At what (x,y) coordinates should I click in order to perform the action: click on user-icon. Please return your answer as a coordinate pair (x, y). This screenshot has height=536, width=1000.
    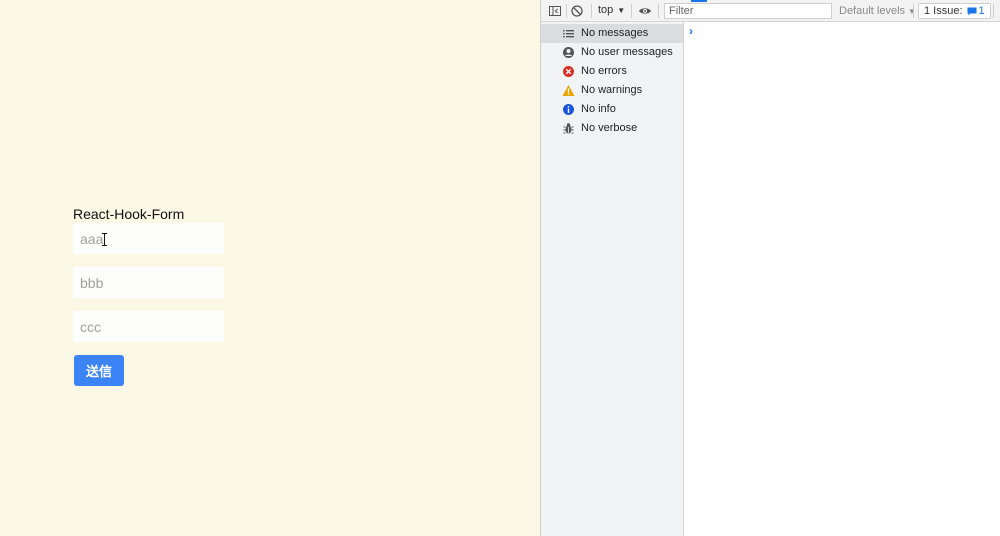
    Looking at the image, I should click on (568, 52).